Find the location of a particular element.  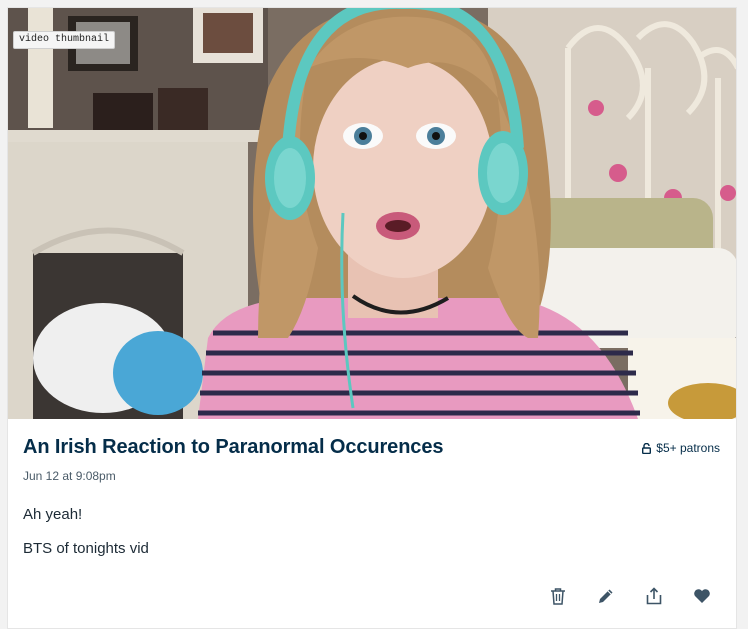

share-button is located at coordinates (654, 596).